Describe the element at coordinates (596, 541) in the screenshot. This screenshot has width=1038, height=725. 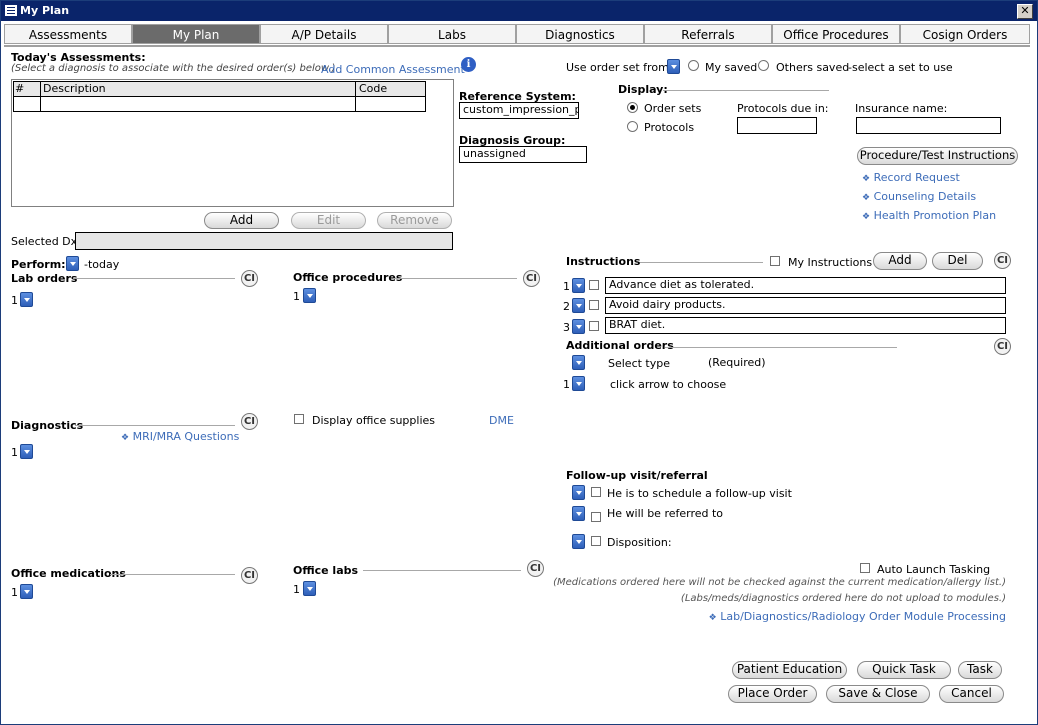
I see `disposition-checkbox` at that location.